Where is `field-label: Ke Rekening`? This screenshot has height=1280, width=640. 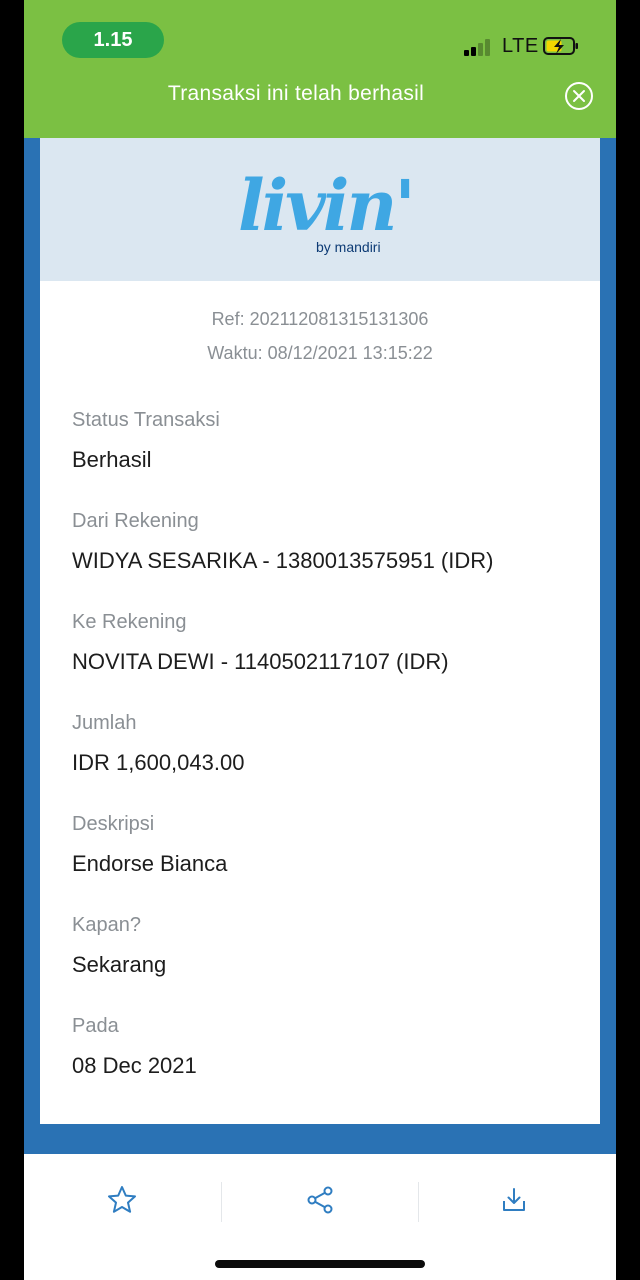 field-label: Ke Rekening is located at coordinates (129, 622).